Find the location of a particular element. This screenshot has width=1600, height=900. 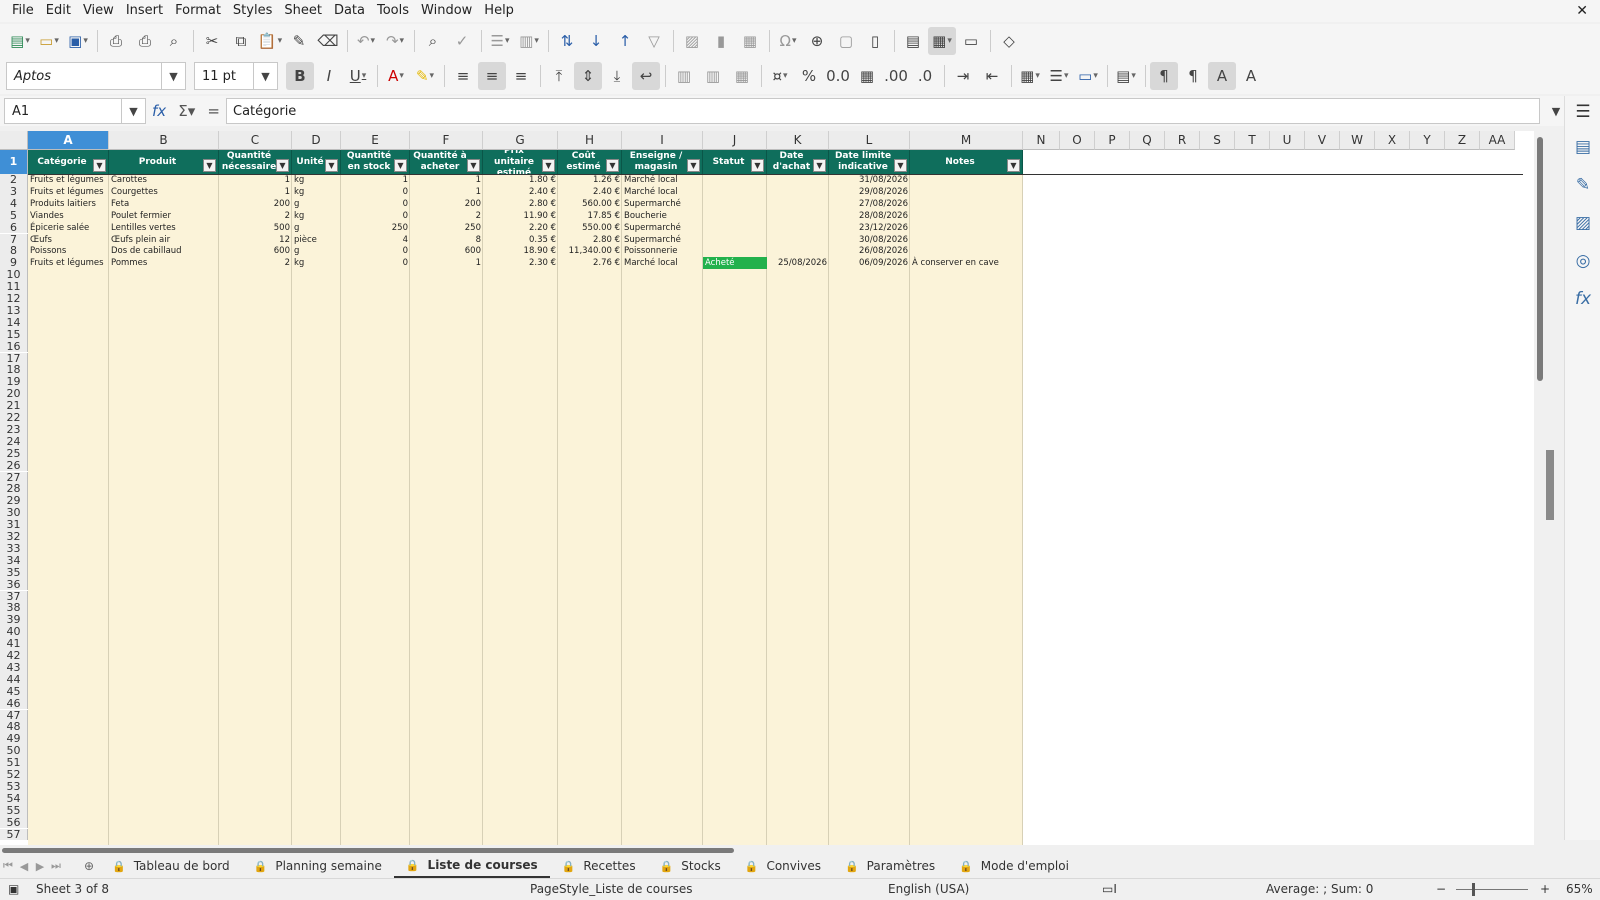

row-header: 20 is located at coordinates (14, 394).